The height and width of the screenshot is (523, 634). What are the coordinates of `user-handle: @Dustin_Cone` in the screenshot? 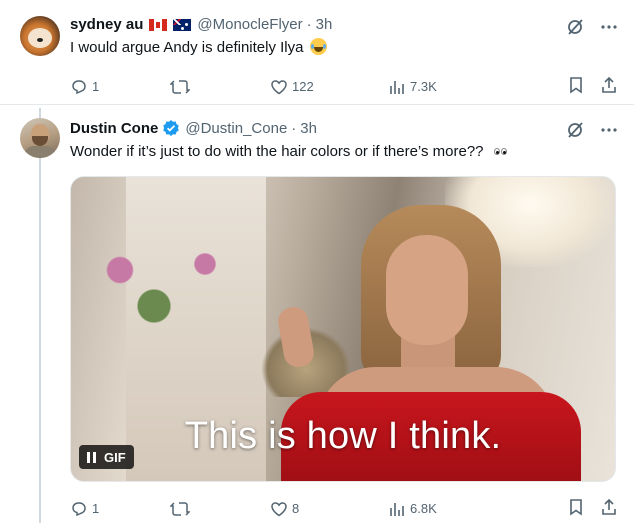 It's located at (236, 128).